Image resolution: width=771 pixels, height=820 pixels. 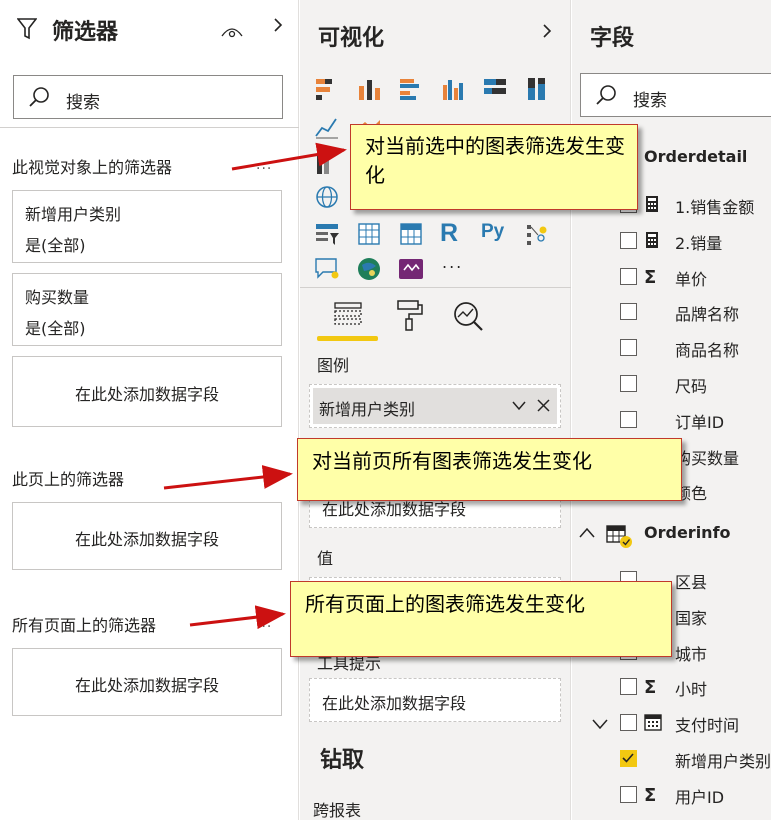 I want to click on arrow-page, so click(x=228, y=477).